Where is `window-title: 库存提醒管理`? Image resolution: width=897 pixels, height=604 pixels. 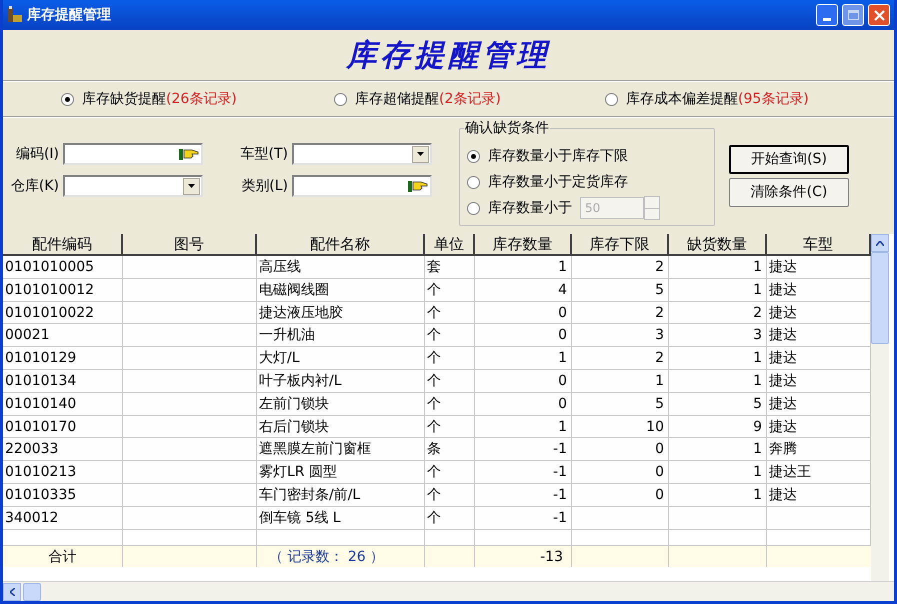 window-title: 库存提醒管理 is located at coordinates (69, 15).